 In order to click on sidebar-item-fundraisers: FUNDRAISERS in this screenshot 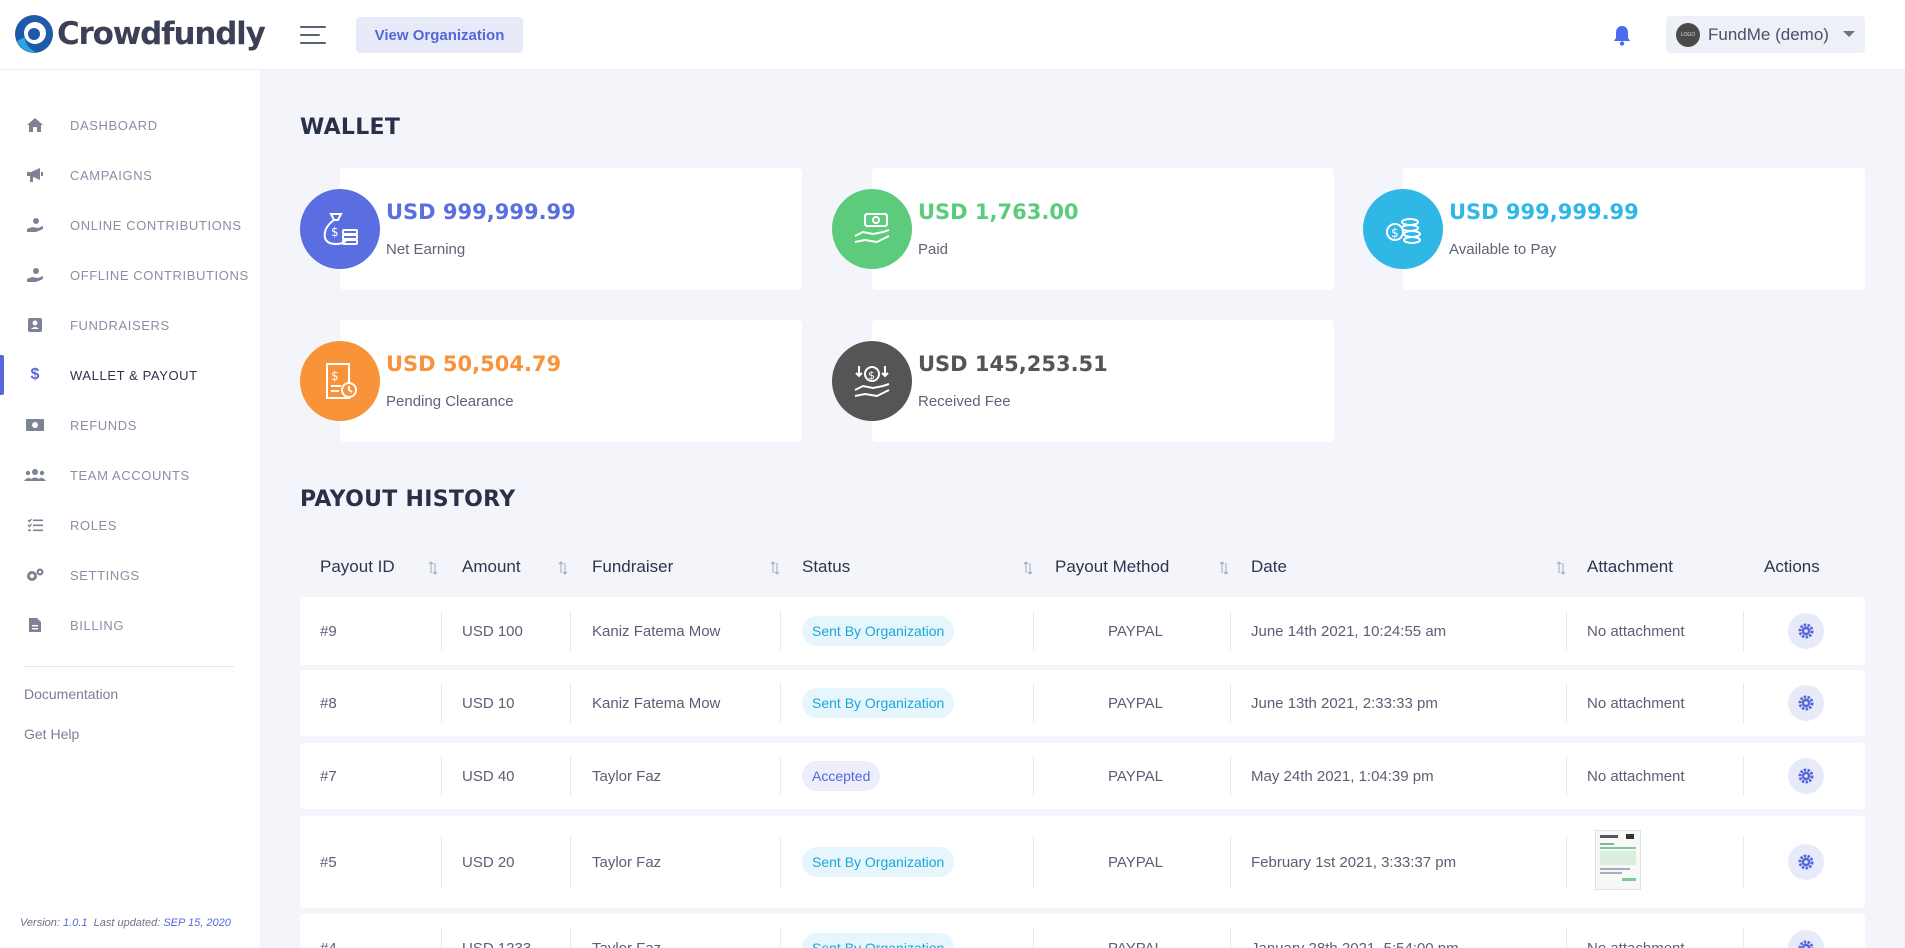, I will do `click(130, 325)`.